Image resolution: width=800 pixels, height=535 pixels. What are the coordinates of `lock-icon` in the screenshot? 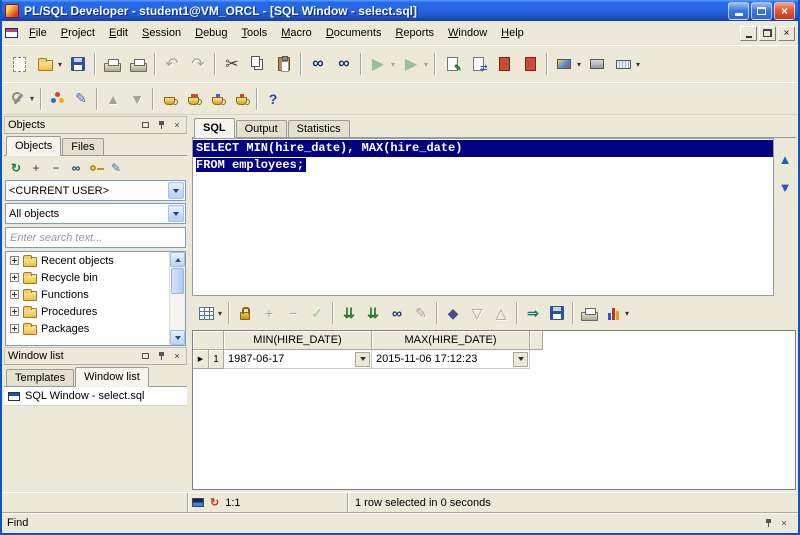 It's located at (245, 313).